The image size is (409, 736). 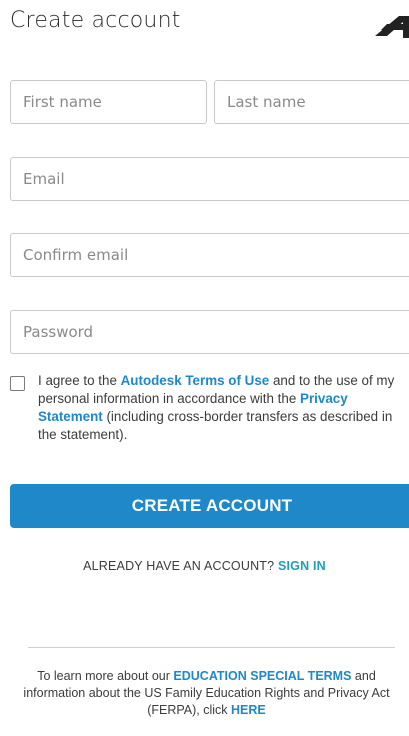 What do you see at coordinates (95, 20) in the screenshot?
I see `page-title: Create account` at bounding box center [95, 20].